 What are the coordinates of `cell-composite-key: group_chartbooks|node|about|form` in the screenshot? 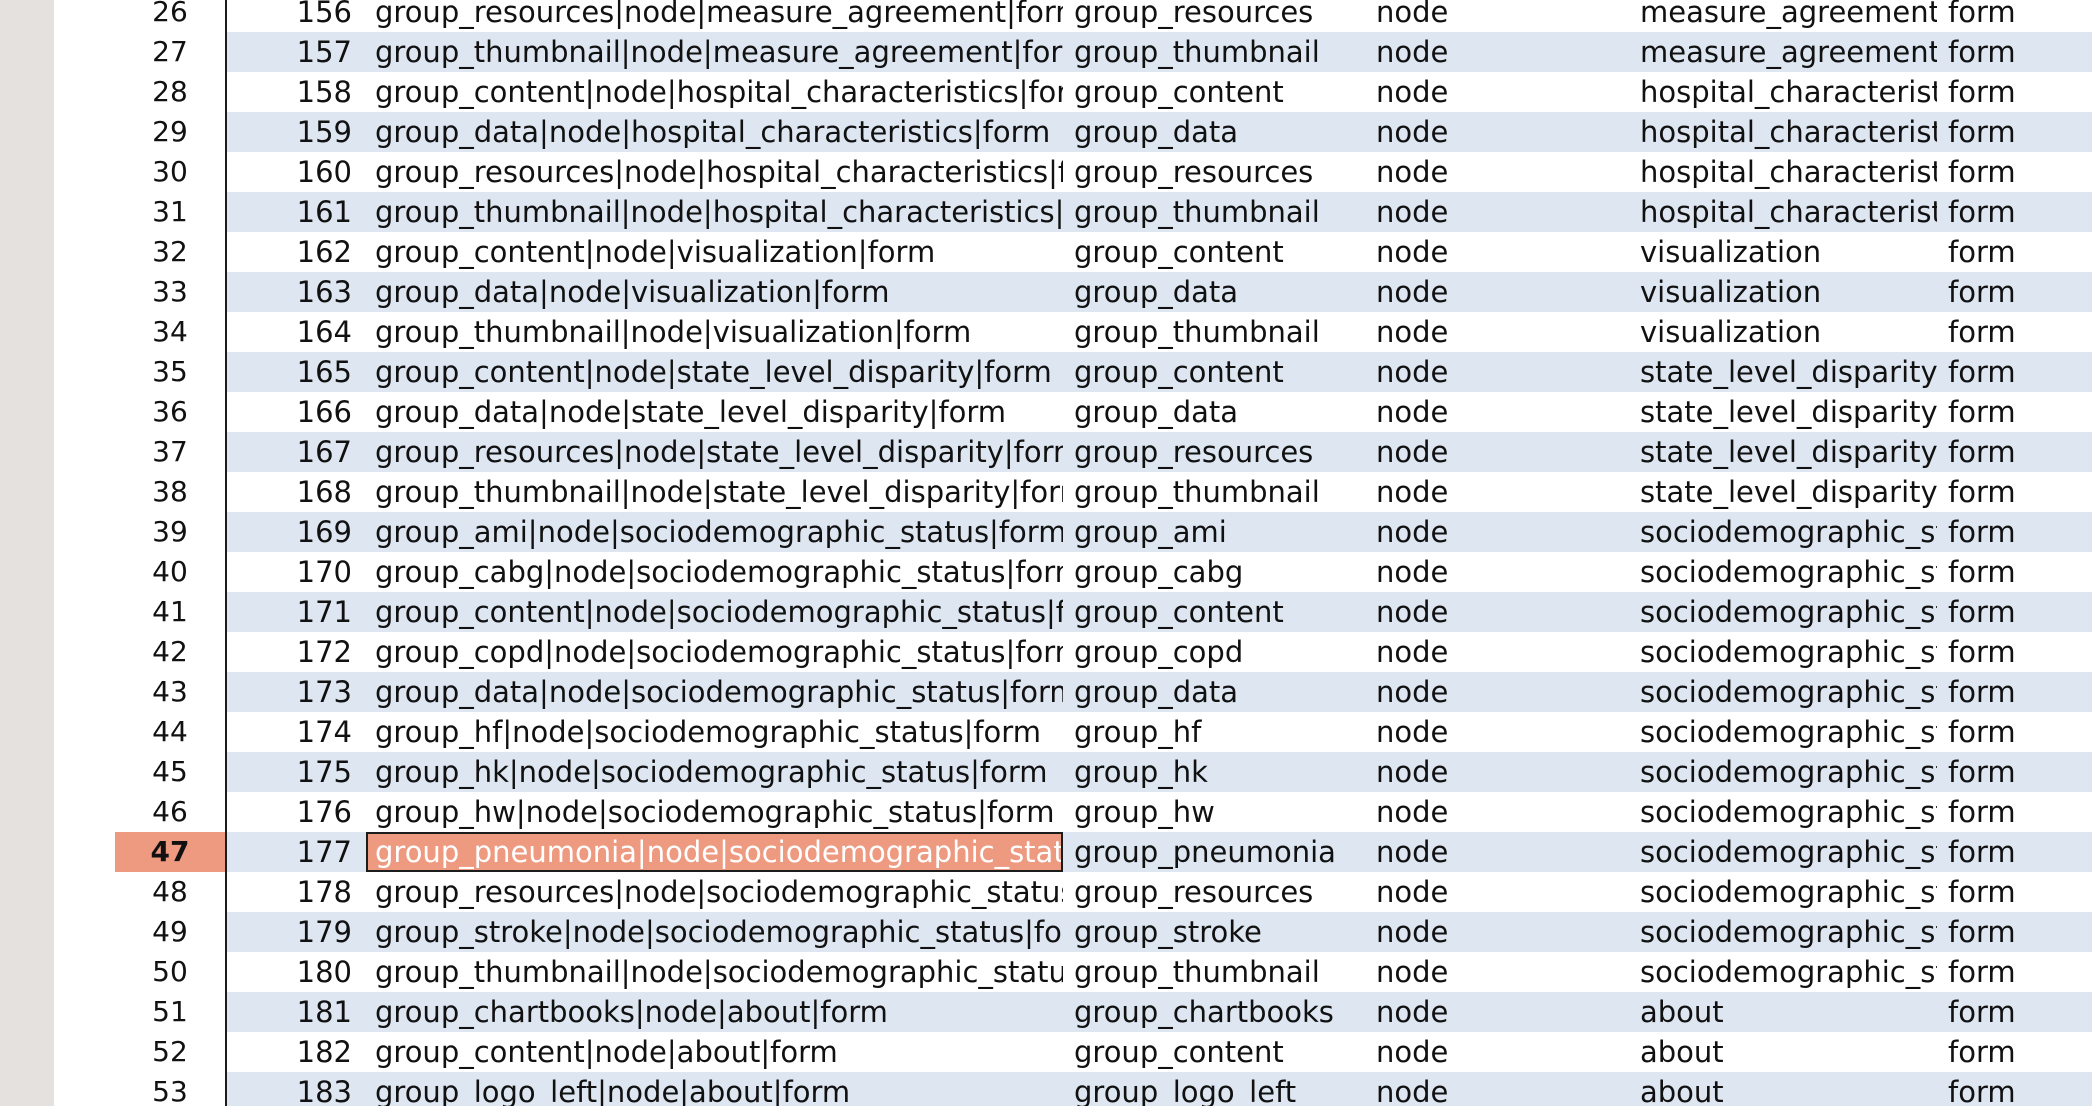 It's located at (714, 1012).